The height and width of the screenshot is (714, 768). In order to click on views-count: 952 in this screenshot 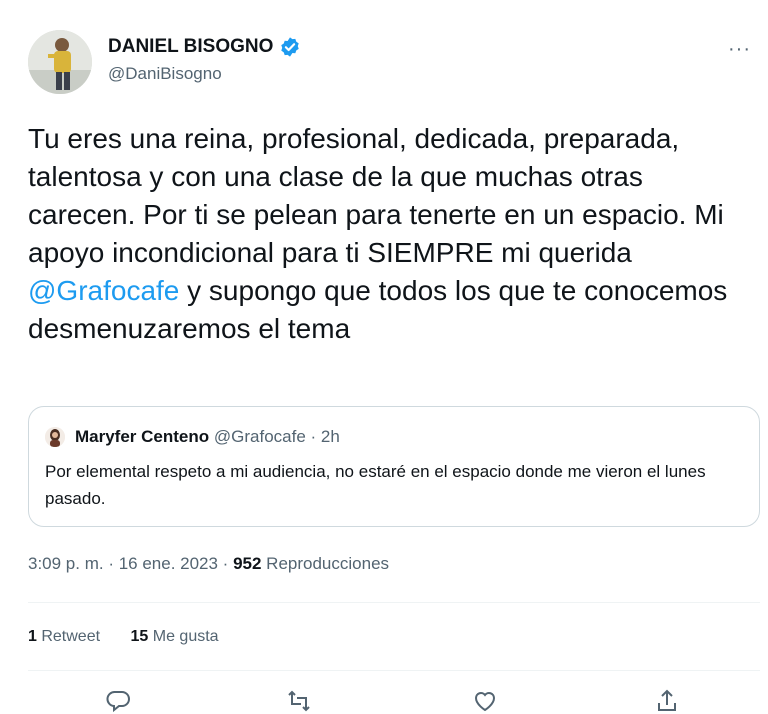, I will do `click(247, 563)`.